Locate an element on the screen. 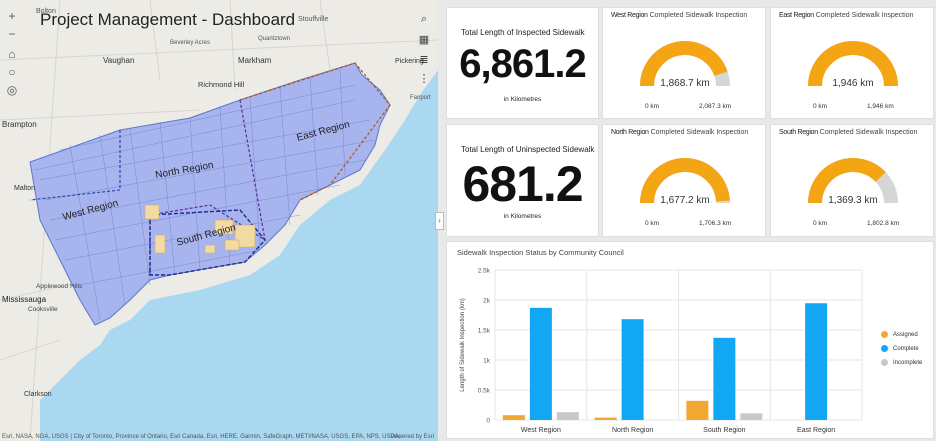 The width and height of the screenshot is (936, 441). x-tick-label: North Region is located at coordinates (632, 430).